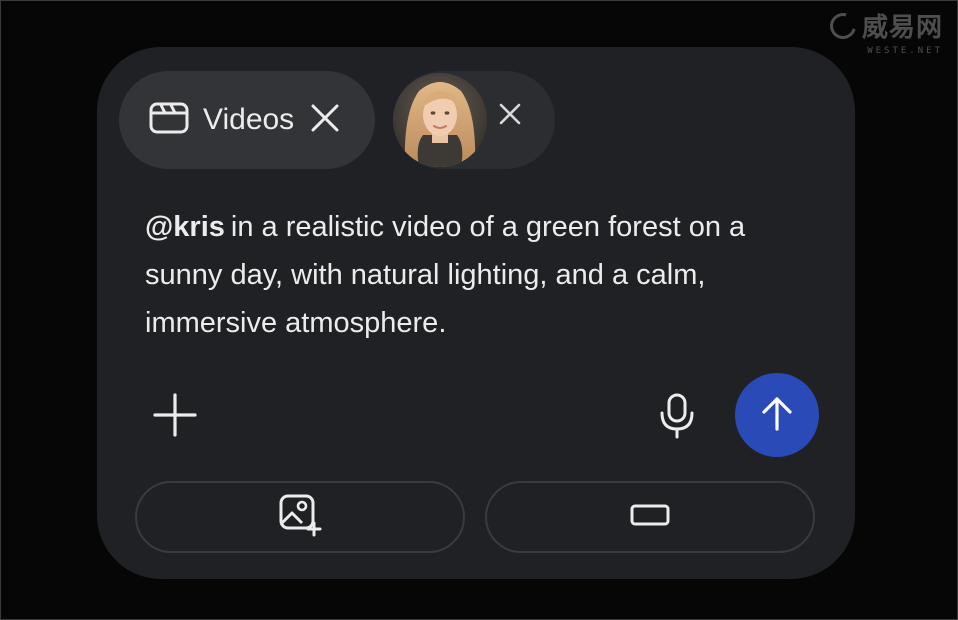  I want to click on plus-icon, so click(175, 417).